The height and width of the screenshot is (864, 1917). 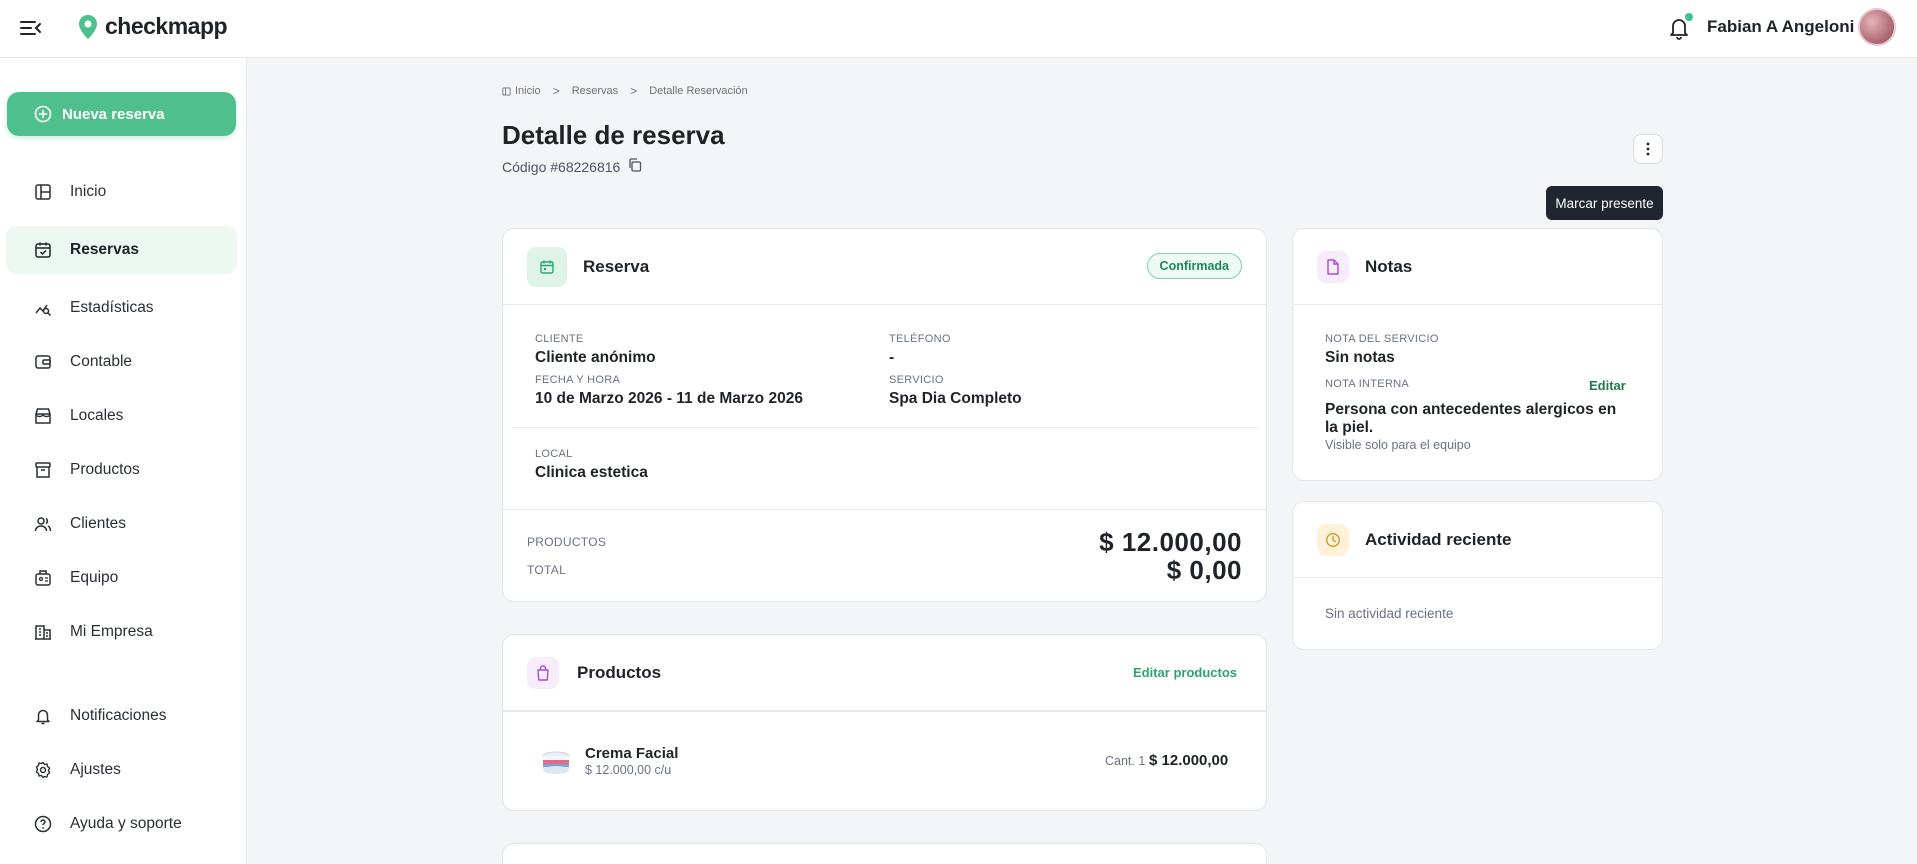 I want to click on logo: checkmapp, so click(x=152, y=26).